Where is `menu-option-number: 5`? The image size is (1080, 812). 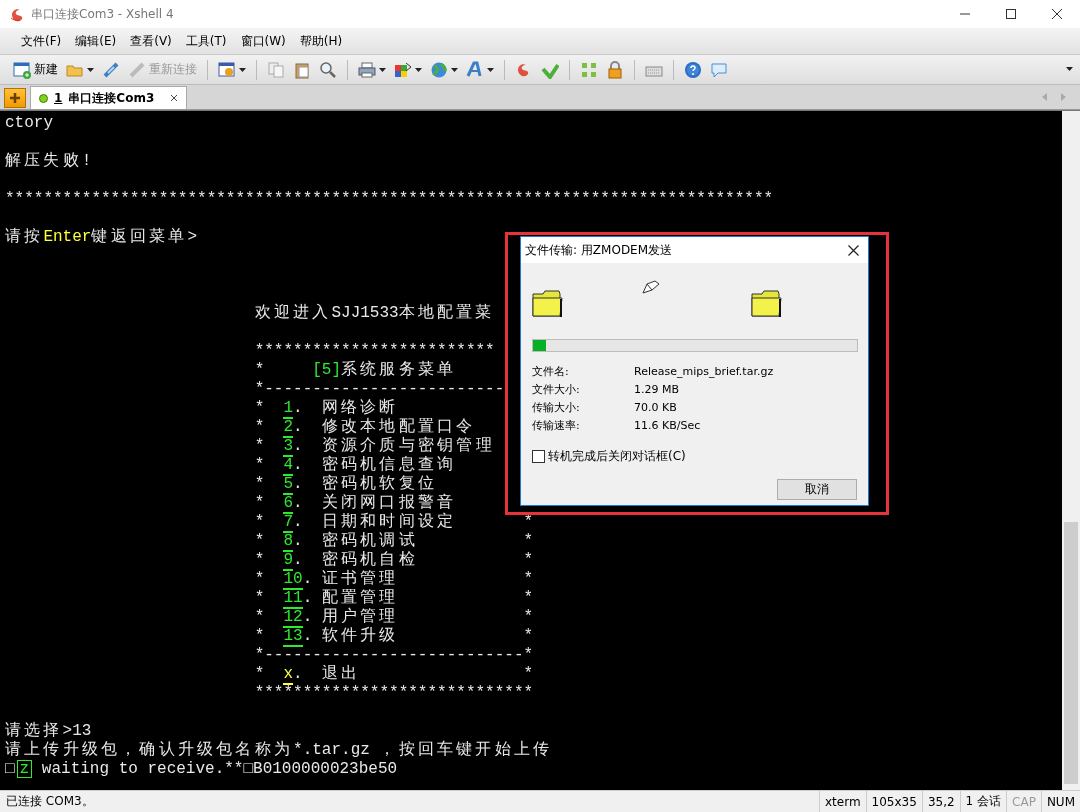
menu-option-number: 5 is located at coordinates (288, 485).